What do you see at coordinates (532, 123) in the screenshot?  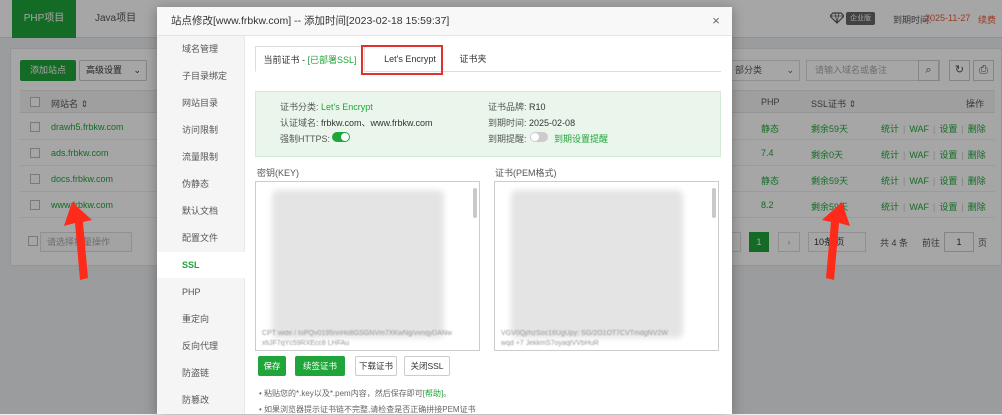 I see `cert-expire: 到期时间: 2025-02-08` at bounding box center [532, 123].